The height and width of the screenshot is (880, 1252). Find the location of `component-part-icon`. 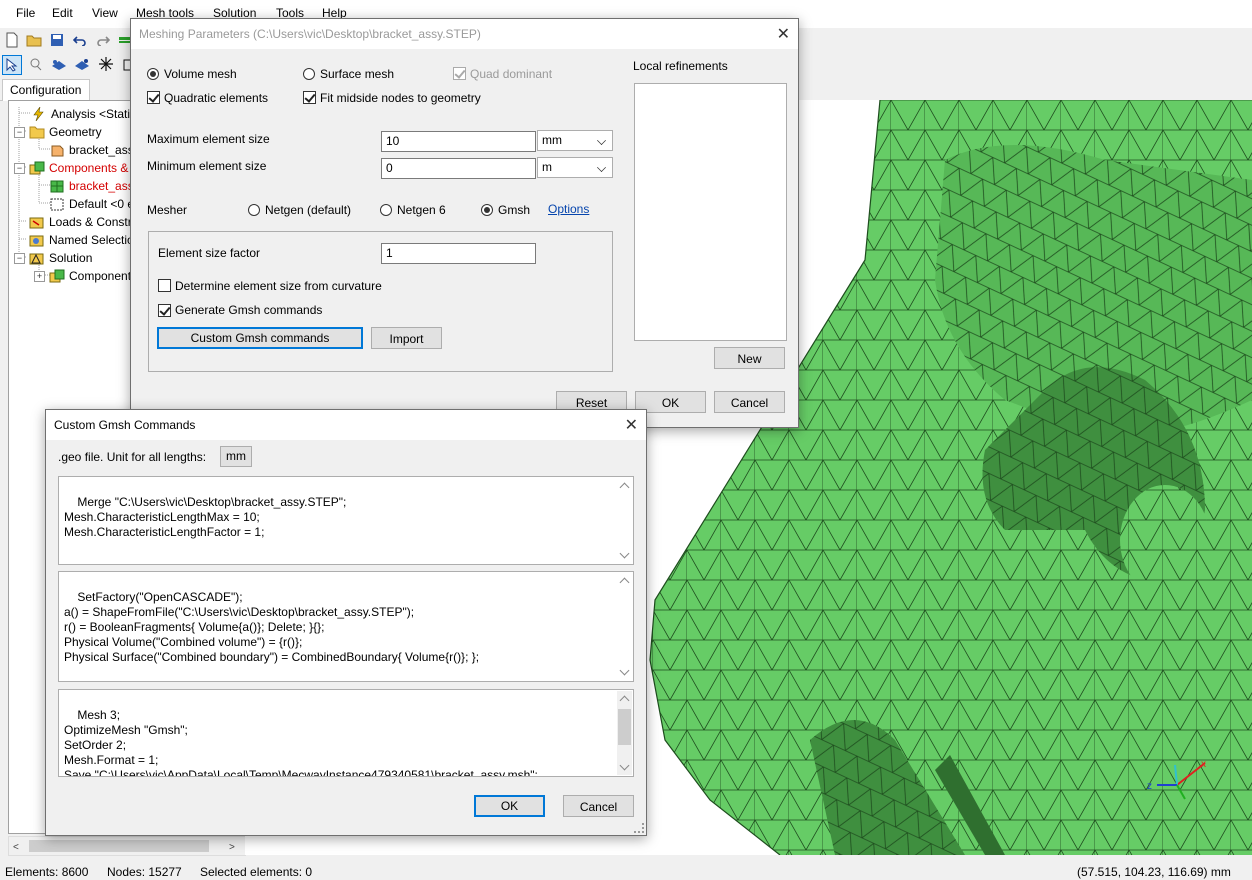

component-part-icon is located at coordinates (57, 186).